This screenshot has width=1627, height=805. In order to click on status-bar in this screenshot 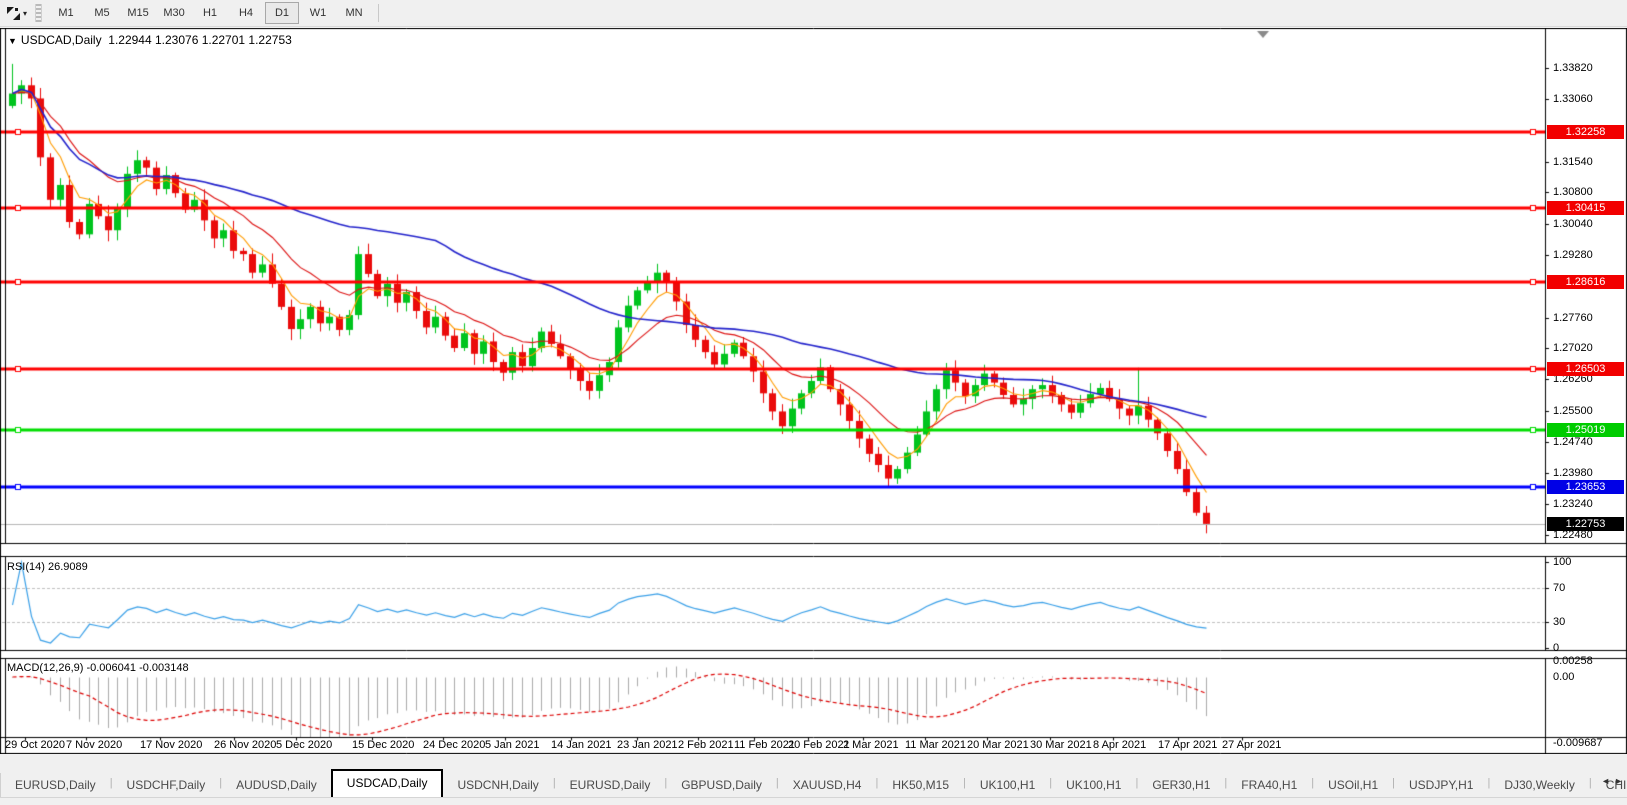, I will do `click(813, 801)`.